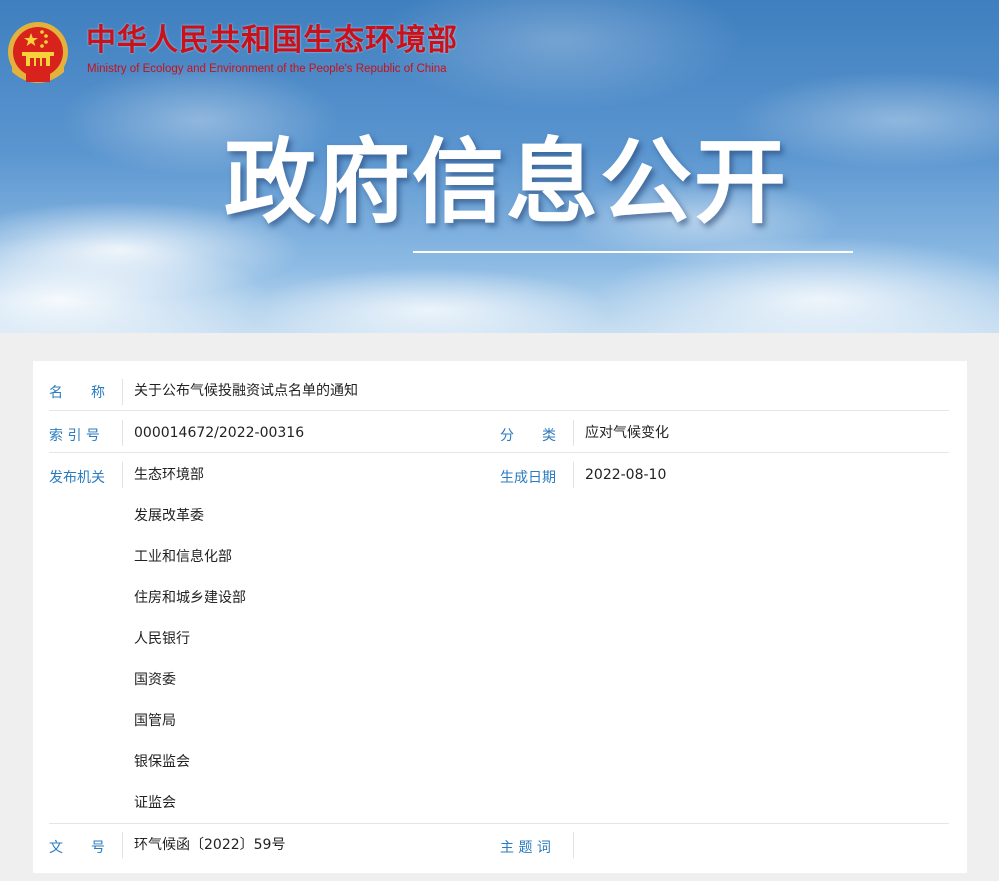  Describe the element at coordinates (499, 846) in the screenshot. I see `row-doc-no: 文 号 环气候函〔2022〕59号 主 题 词` at that location.